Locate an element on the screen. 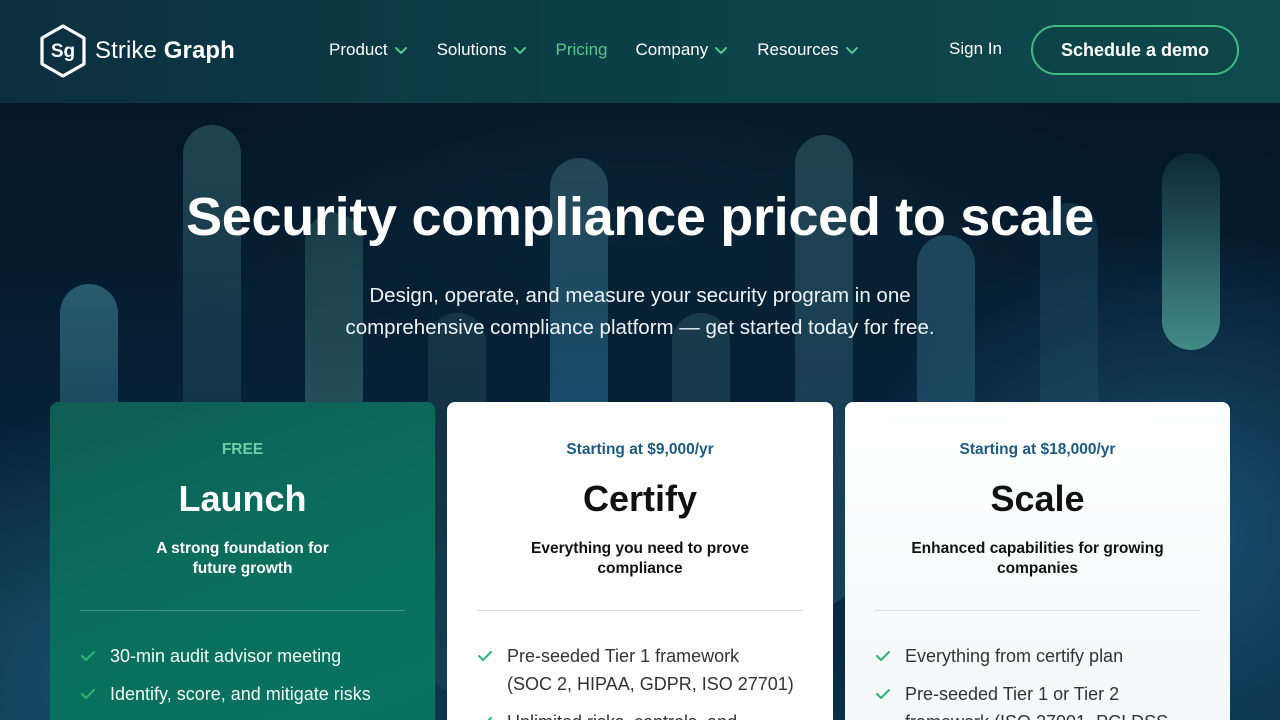  plan-description-line1: Enhanced capabilities for growing is located at coordinates (1037, 548).